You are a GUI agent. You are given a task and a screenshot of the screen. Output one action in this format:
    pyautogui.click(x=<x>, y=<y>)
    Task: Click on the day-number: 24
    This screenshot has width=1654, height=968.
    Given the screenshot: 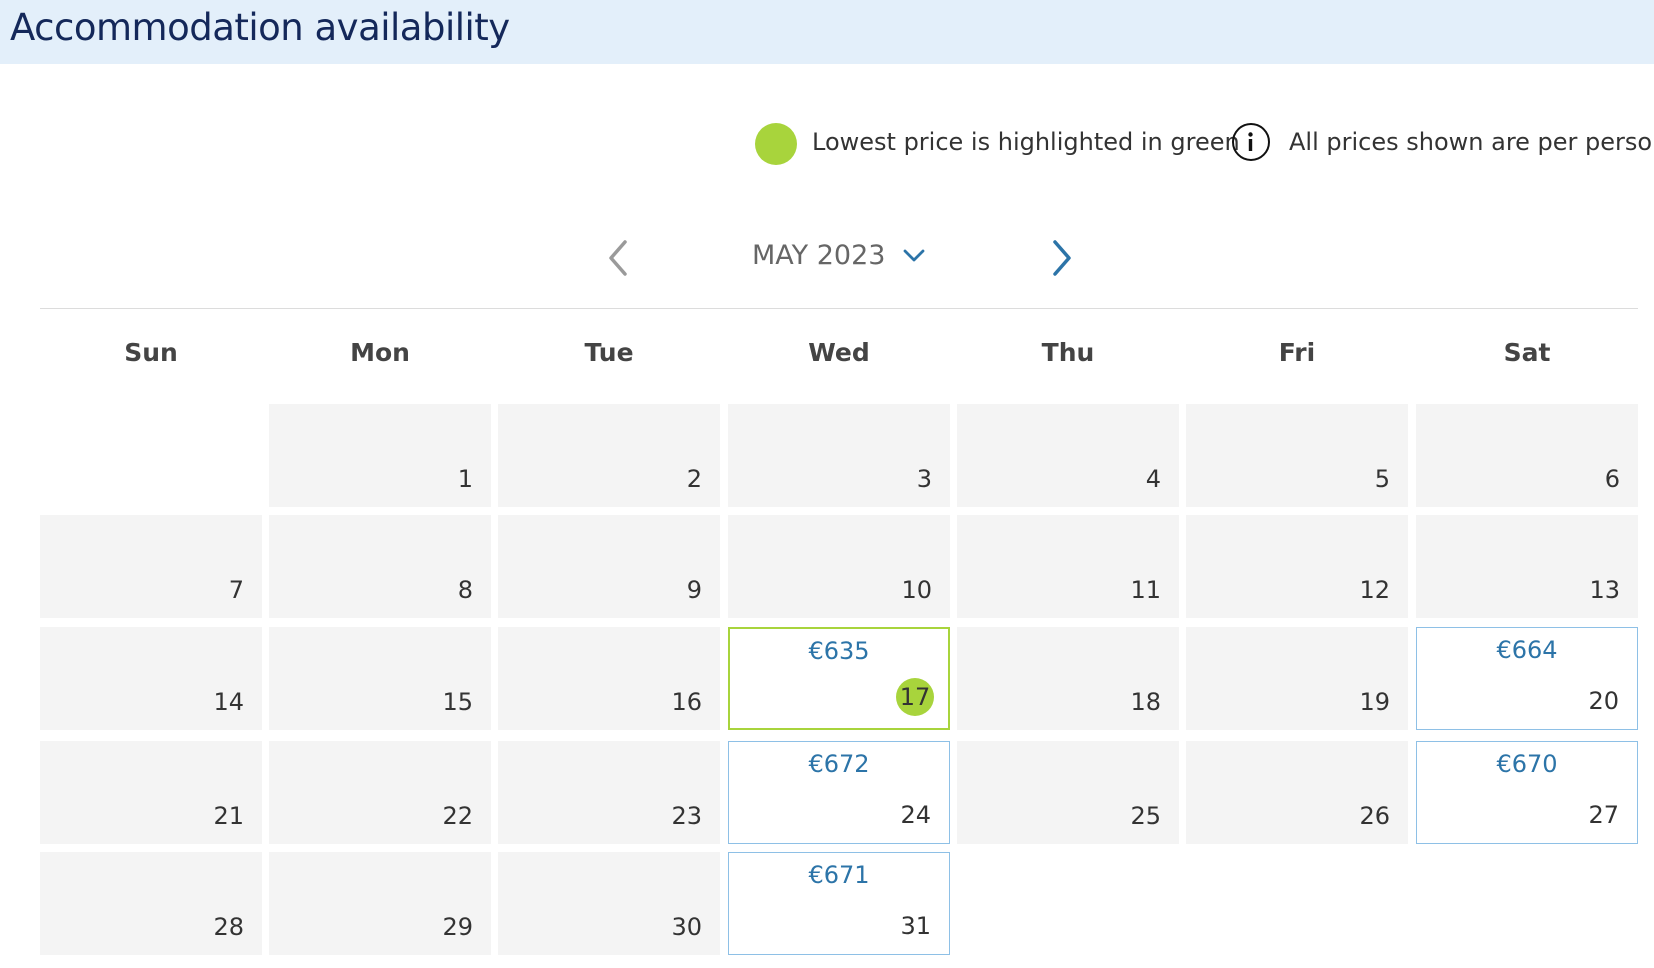 What is the action you would take?
    pyautogui.click(x=915, y=815)
    